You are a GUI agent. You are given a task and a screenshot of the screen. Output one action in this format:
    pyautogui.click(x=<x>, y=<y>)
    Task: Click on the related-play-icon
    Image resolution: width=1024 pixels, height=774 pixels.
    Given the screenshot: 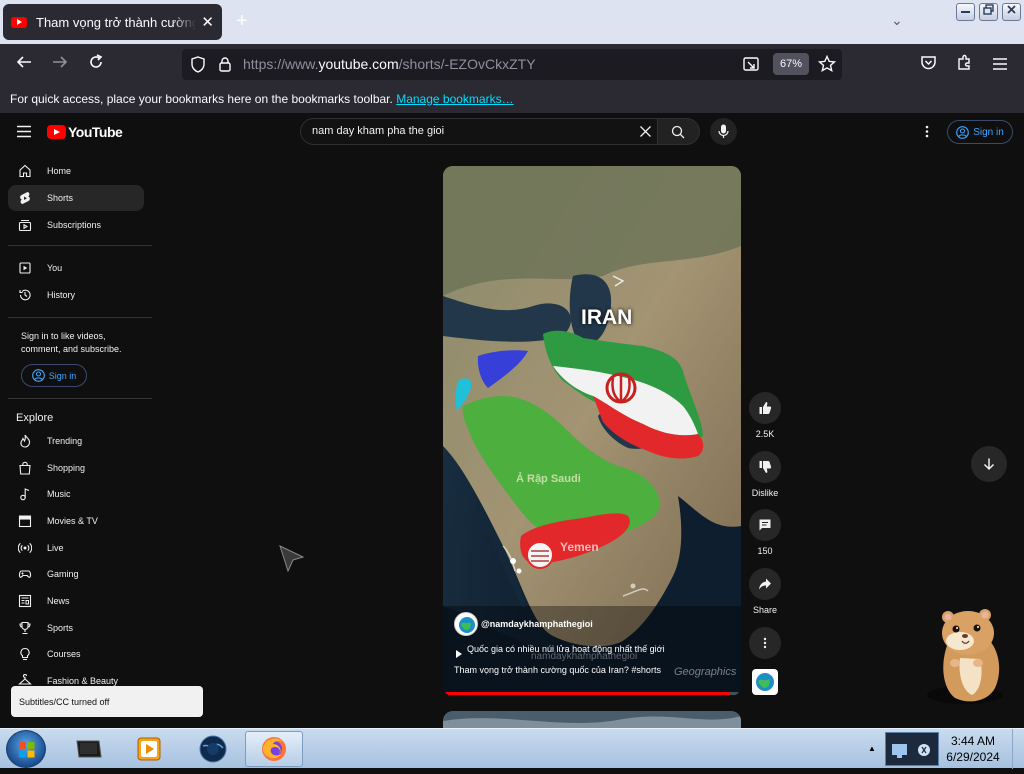 What is the action you would take?
    pyautogui.click(x=459, y=654)
    